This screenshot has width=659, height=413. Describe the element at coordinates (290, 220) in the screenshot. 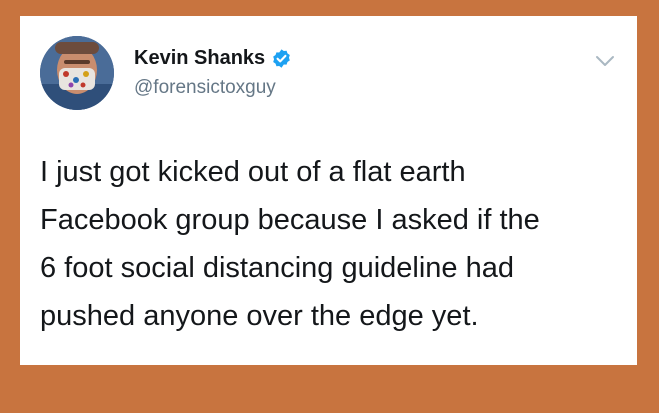

I see `tweet-text-line: Facebook group because I asked if the` at that location.